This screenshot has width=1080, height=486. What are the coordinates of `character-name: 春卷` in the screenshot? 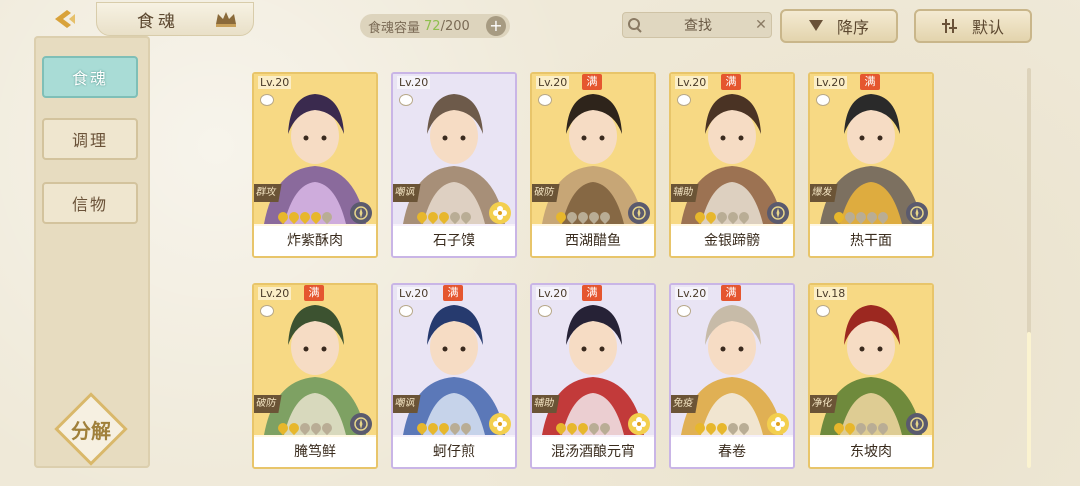 It's located at (732, 452).